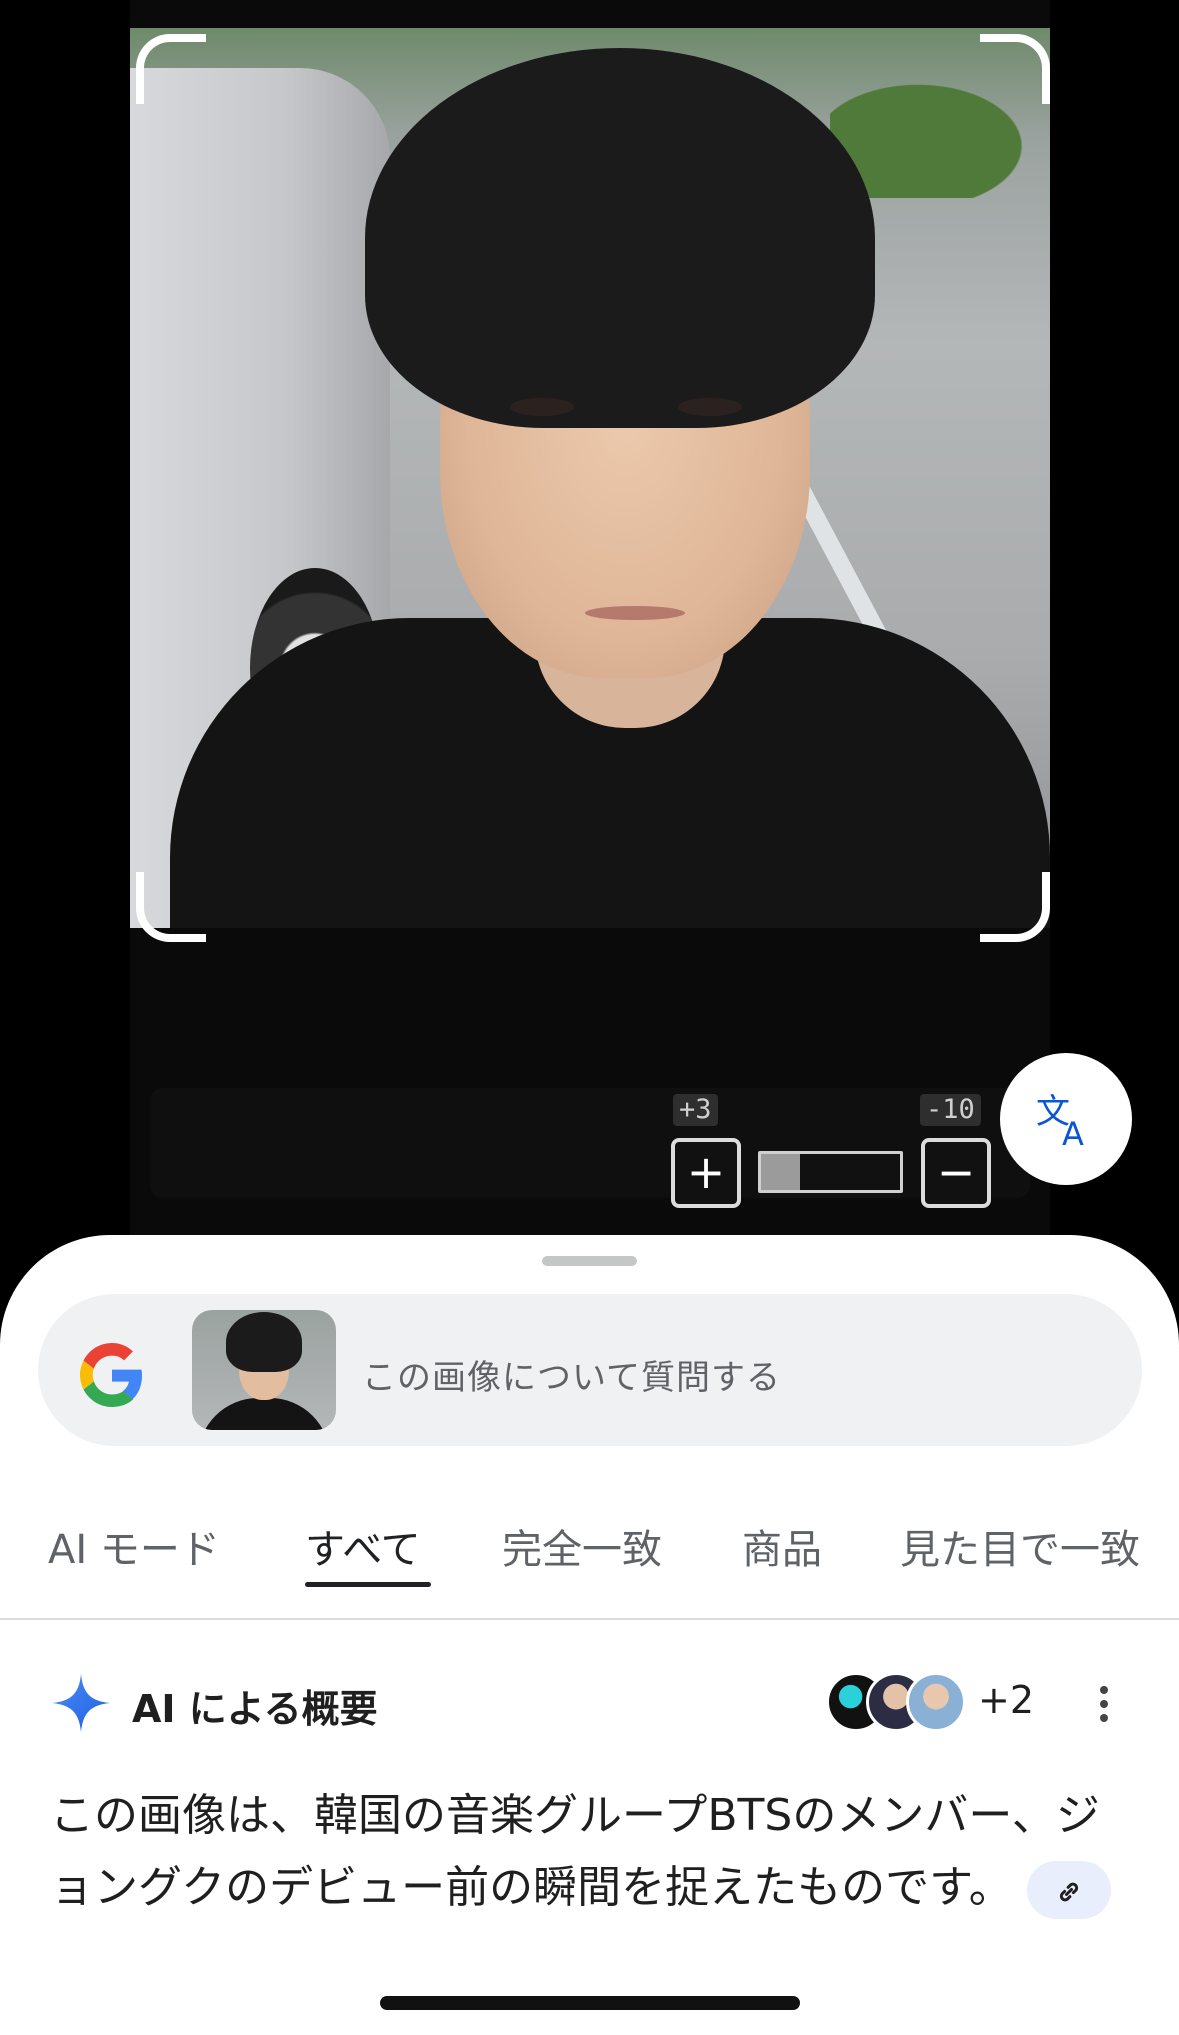 This screenshot has width=1179, height=2035. I want to click on zoom-out-button: −, so click(956, 1173).